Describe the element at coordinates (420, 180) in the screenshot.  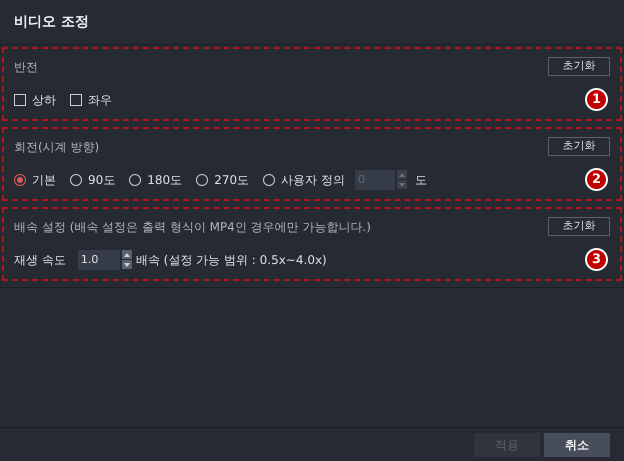
I see `unit-label: 도` at that location.